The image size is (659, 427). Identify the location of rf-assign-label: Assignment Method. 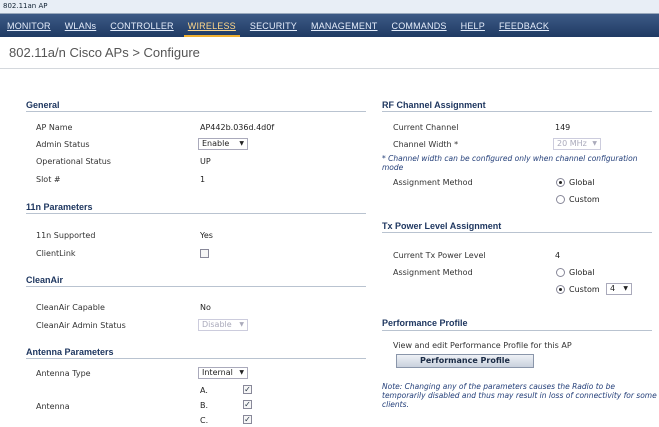
(433, 182).